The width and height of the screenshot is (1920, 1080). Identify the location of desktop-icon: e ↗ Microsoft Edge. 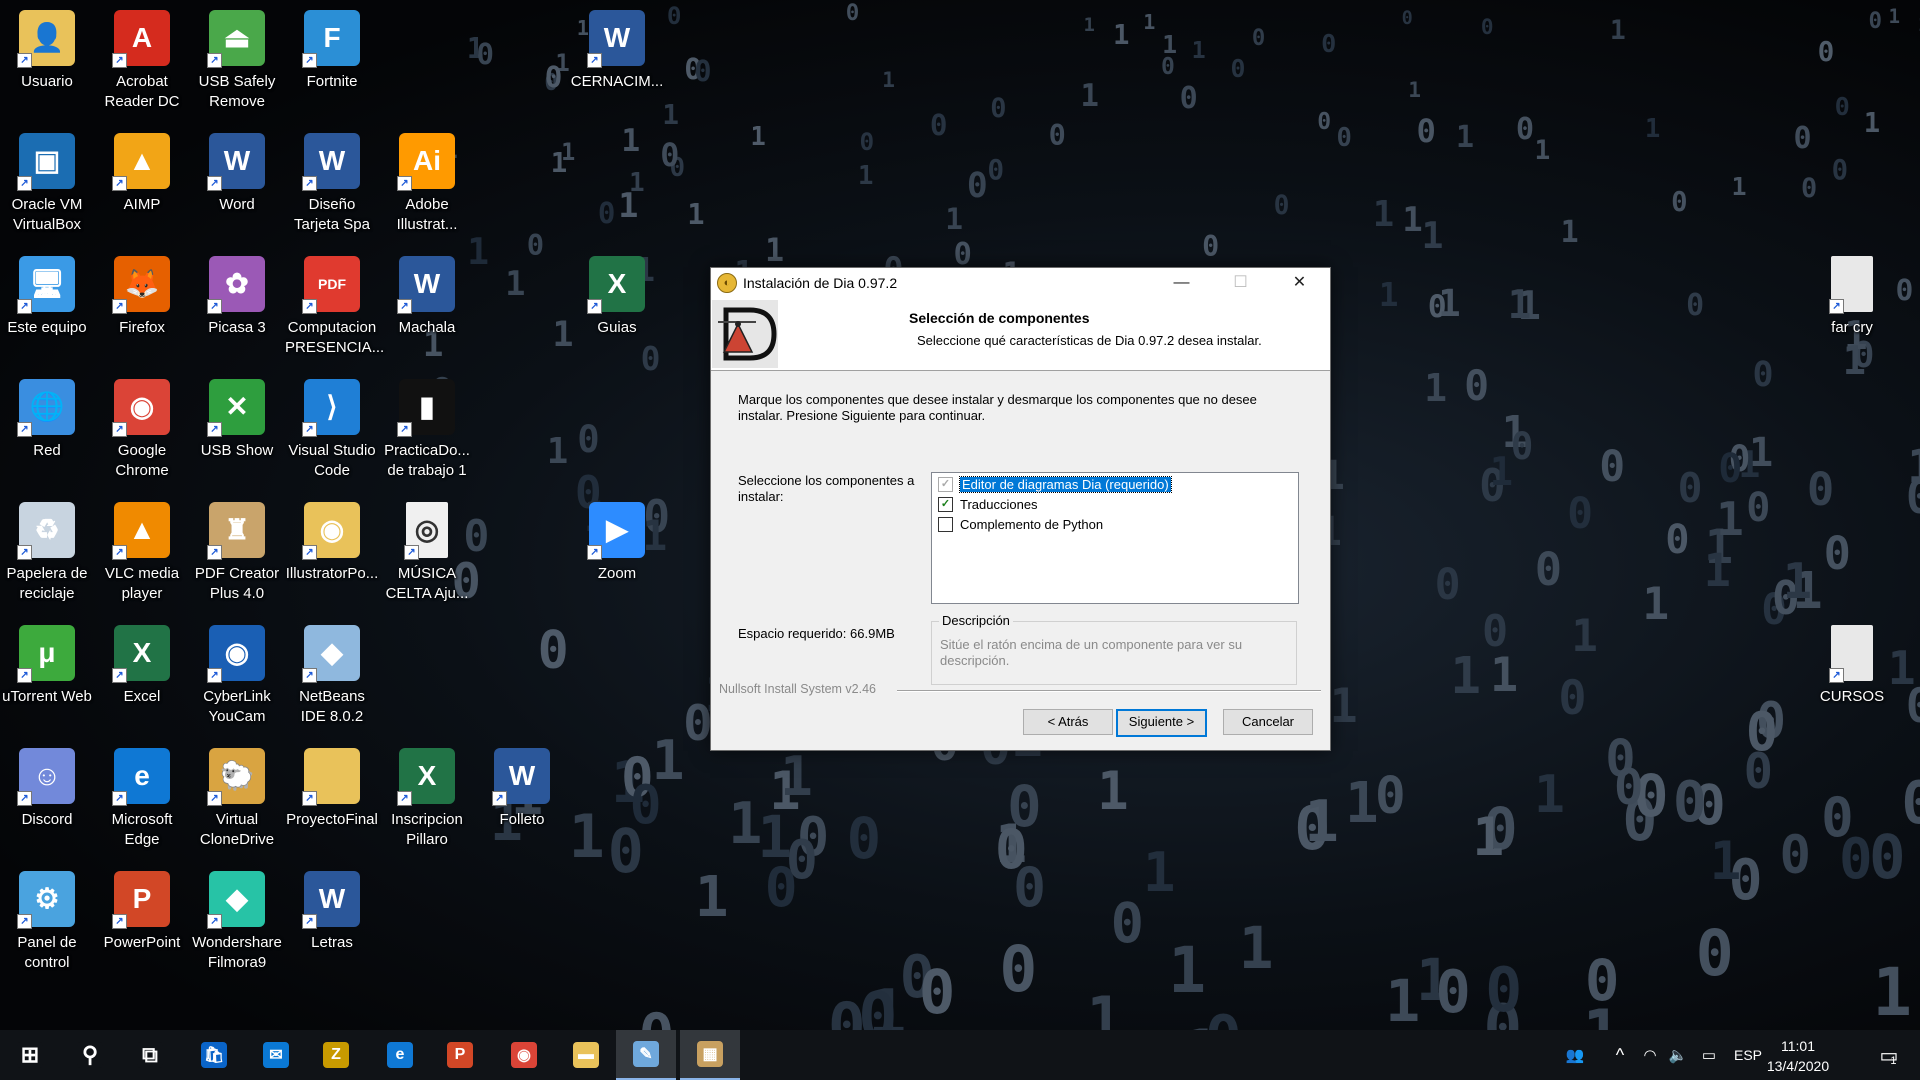
(142, 796).